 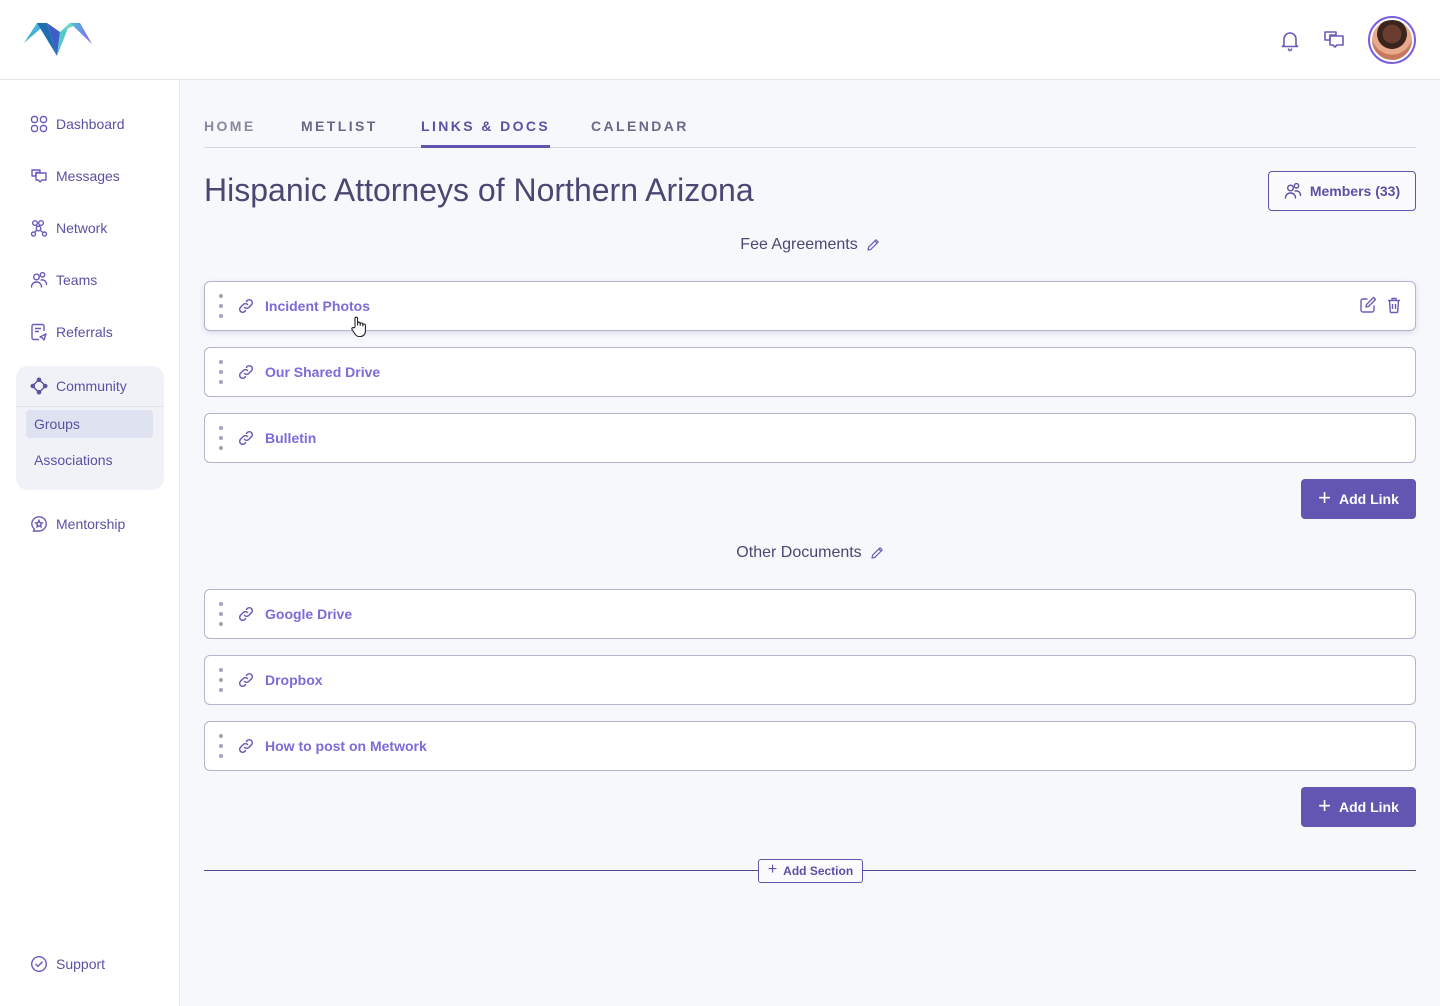 I want to click on tab-links-docs: LINKS & DOCS, so click(x=486, y=133).